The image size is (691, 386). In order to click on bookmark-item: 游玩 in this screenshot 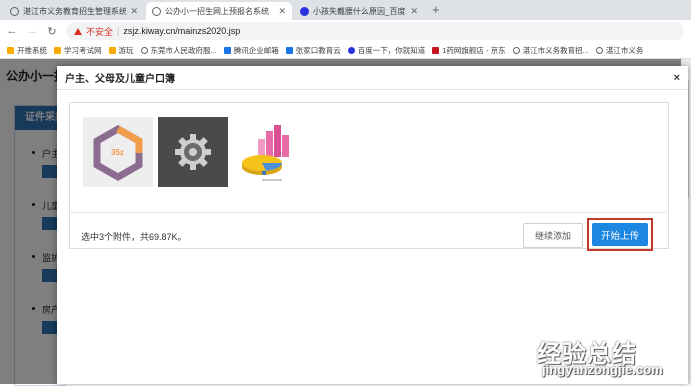, I will do `click(121, 50)`.